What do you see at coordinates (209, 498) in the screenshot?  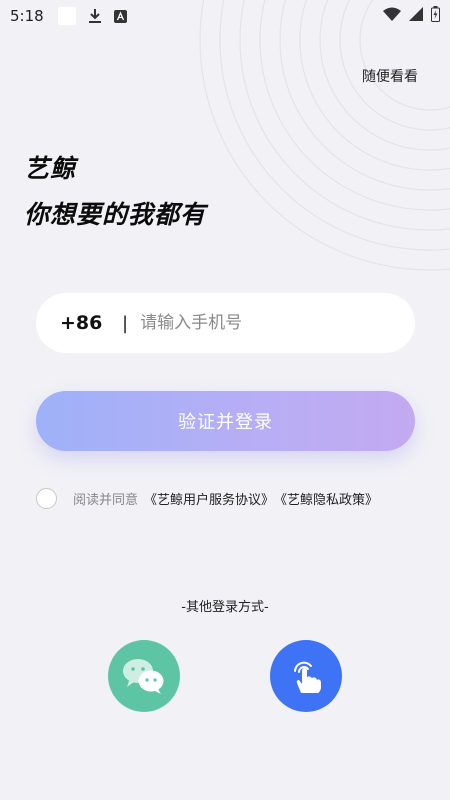 I see `user-agreement-link: 《艺鲸用户服务协议》` at bounding box center [209, 498].